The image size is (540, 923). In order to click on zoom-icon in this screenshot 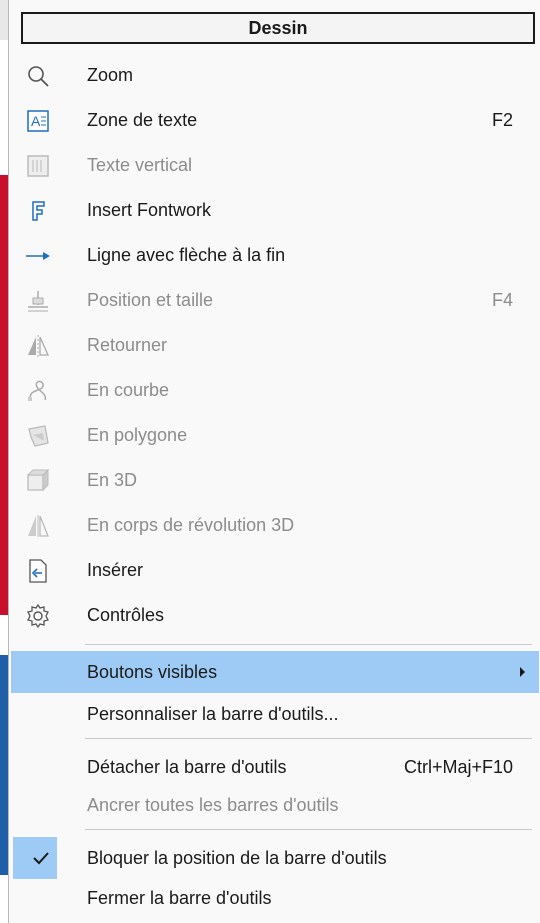, I will do `click(38, 76)`.